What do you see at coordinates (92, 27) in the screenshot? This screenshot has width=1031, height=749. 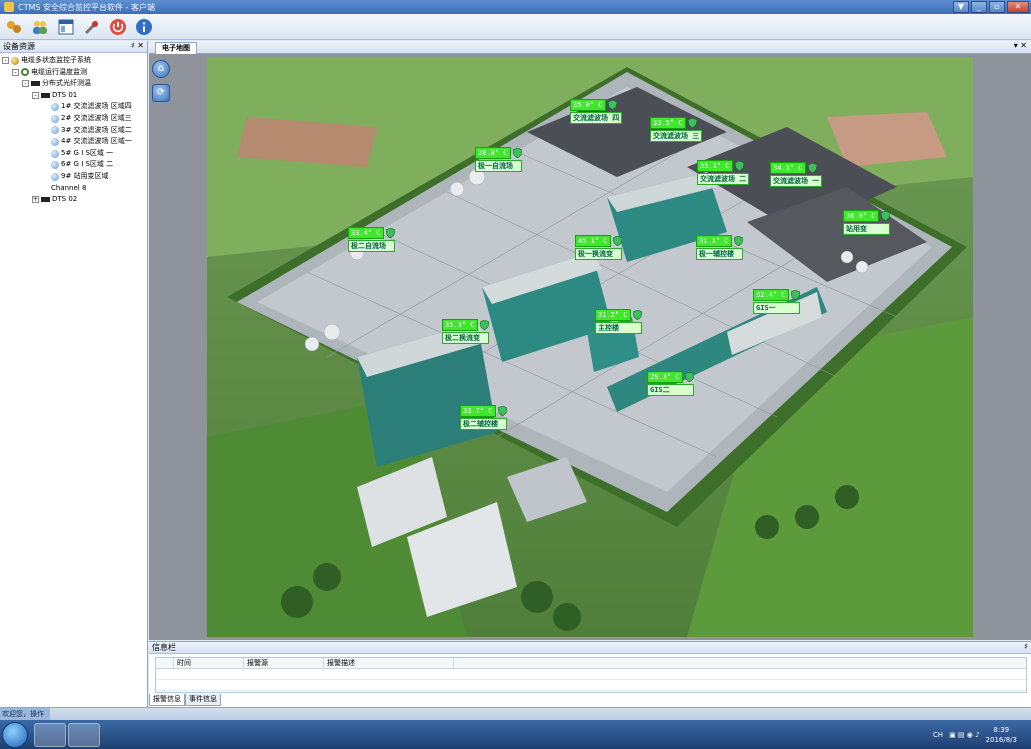 I see `tools-icon` at bounding box center [92, 27].